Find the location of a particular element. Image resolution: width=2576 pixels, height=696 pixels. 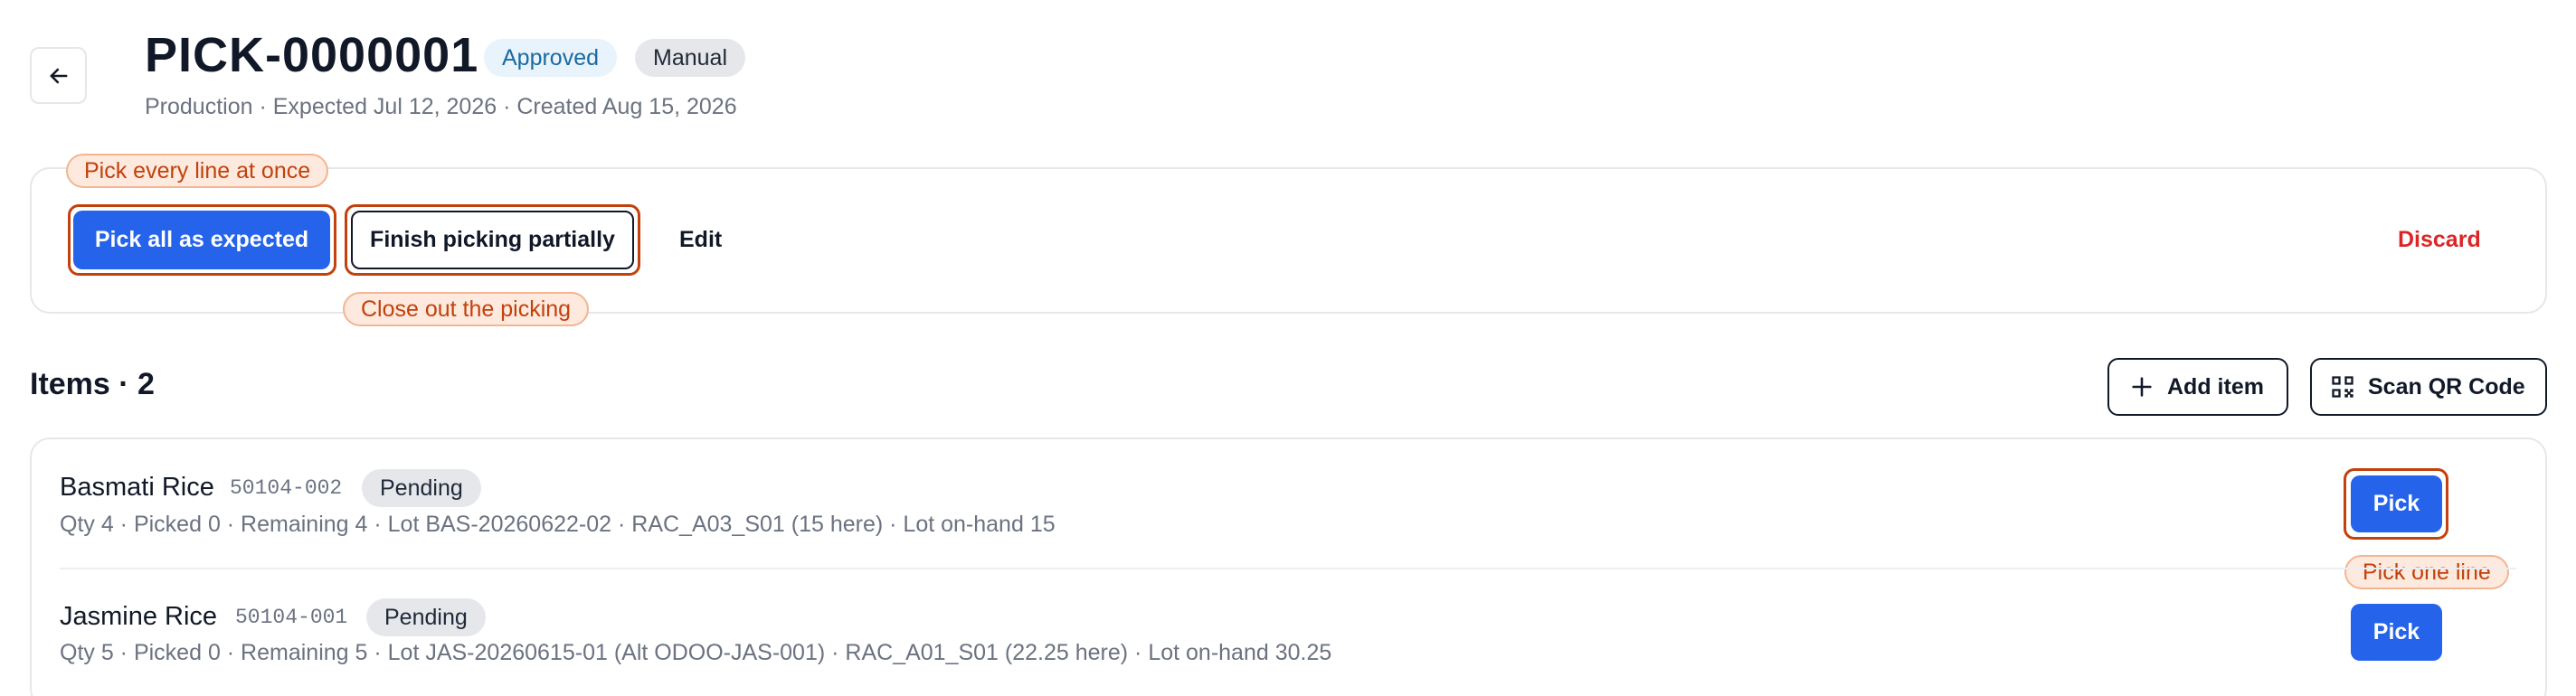

pick-all-button: Pick all as expected is located at coordinates (202, 240).